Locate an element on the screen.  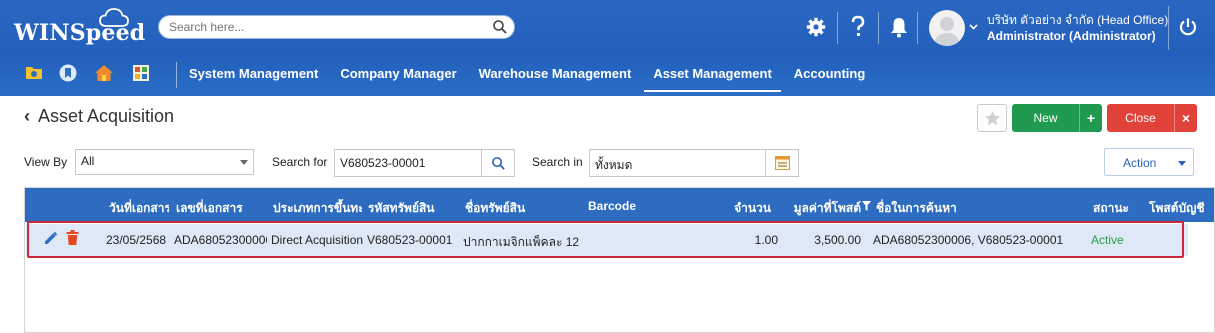
search-in-picker-button is located at coordinates (782, 163).